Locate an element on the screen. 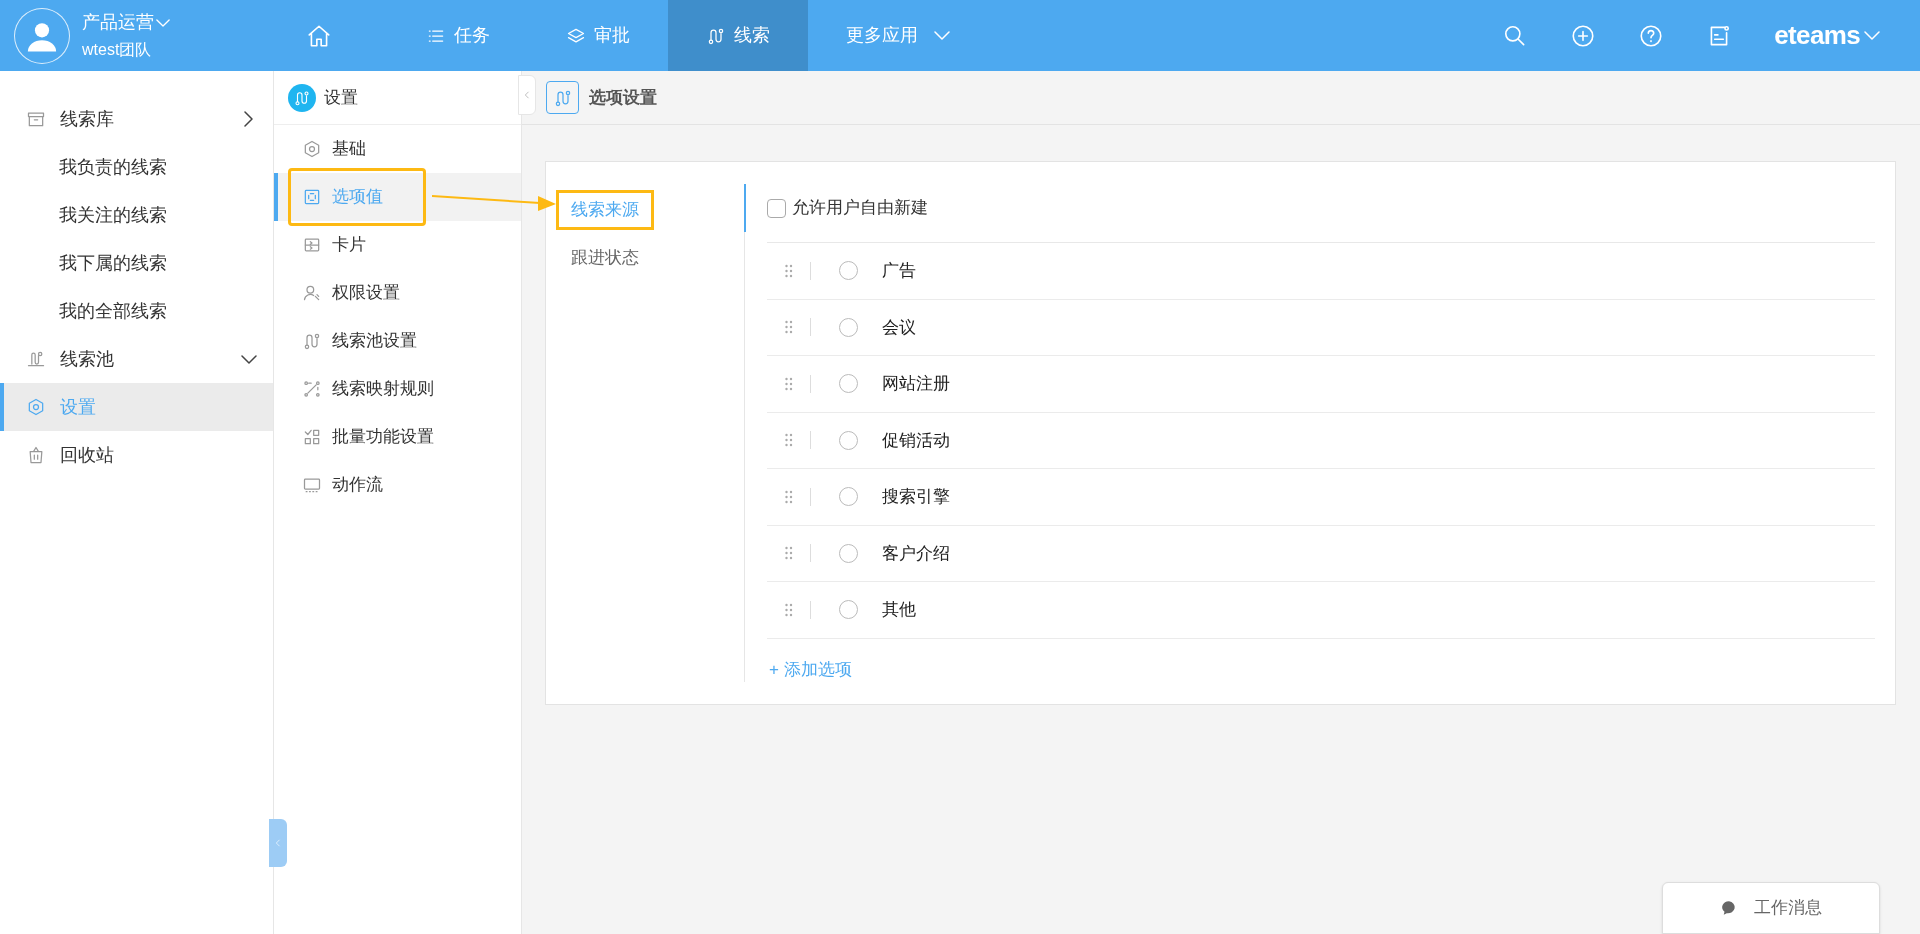 This screenshot has height=934, width=1920. nav-tab: 线索 is located at coordinates (738, 35).